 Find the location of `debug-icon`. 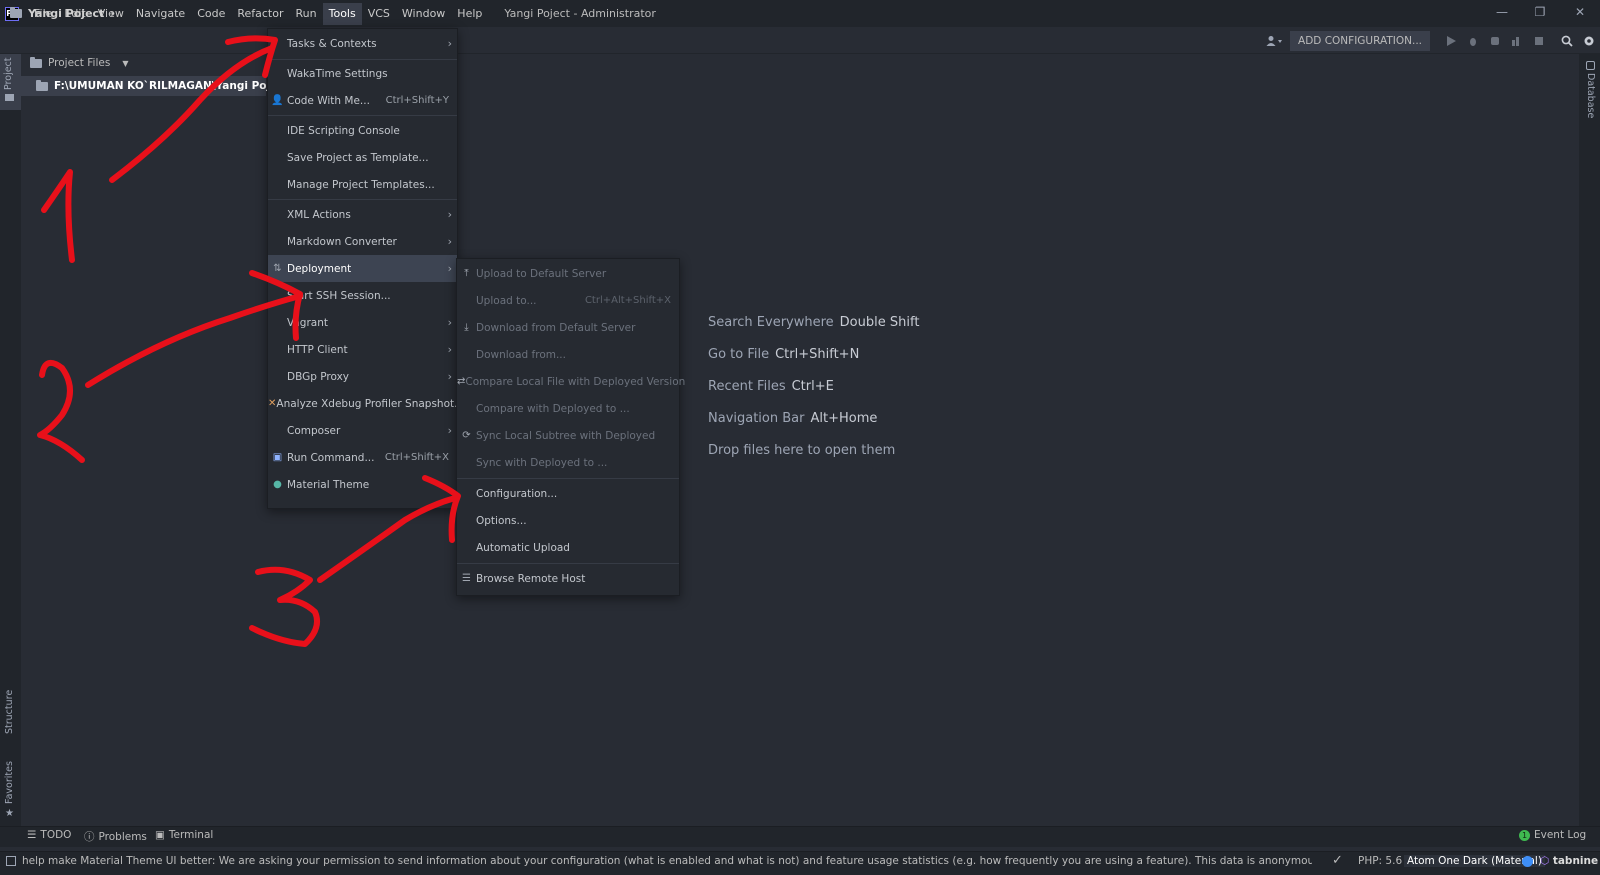

debug-icon is located at coordinates (1473, 41).